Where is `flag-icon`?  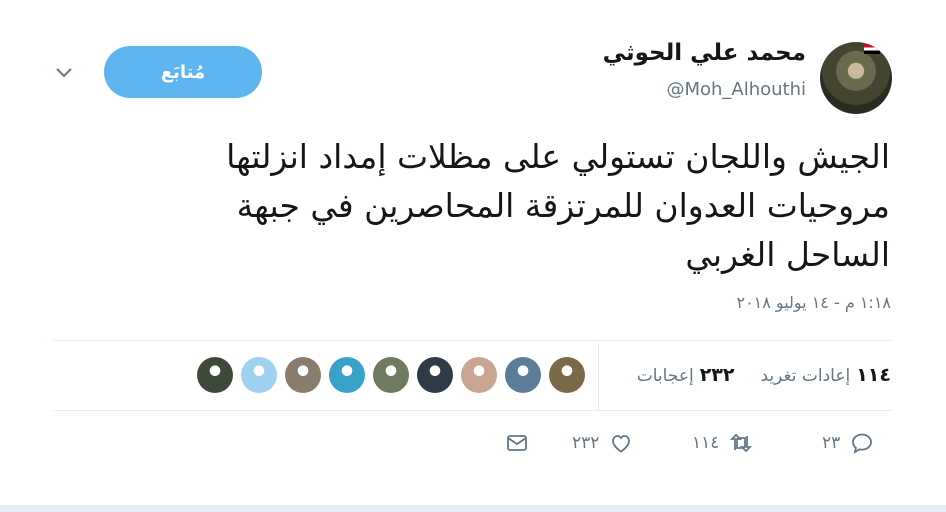
flag-icon is located at coordinates (872, 49).